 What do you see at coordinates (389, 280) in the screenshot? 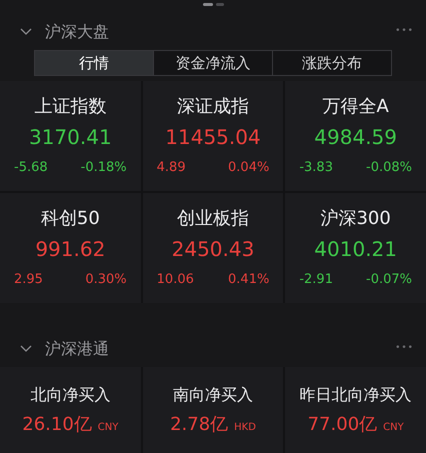
I see `change-percent: -0.07%` at bounding box center [389, 280].